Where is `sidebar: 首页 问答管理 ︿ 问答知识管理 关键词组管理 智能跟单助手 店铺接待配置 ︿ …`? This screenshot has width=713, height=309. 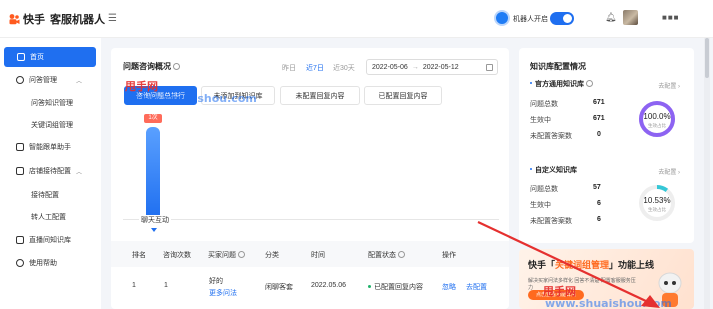
sidebar: 首页 问答管理 ︿ 问答知识管理 关键词组管理 智能跟单助手 店铺接待配置 ︿ … is located at coordinates (50, 173).